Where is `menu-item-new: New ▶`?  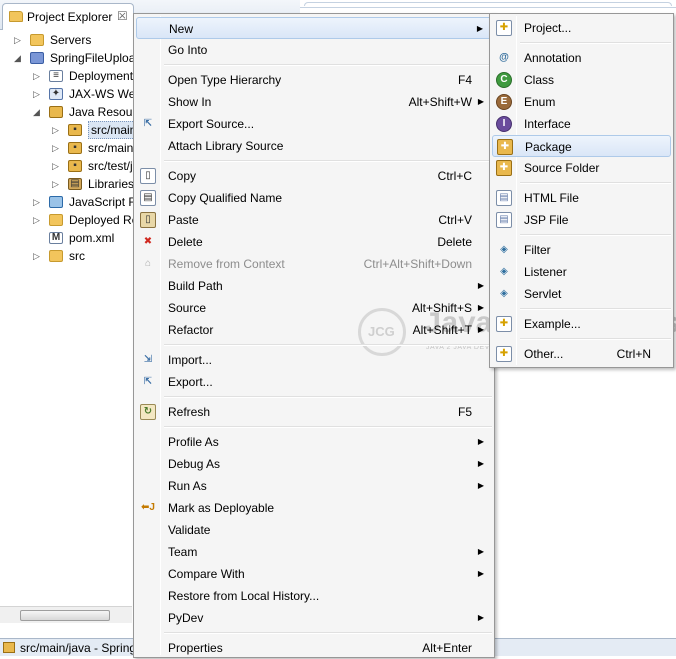 menu-item-new: New ▶ is located at coordinates (314, 28).